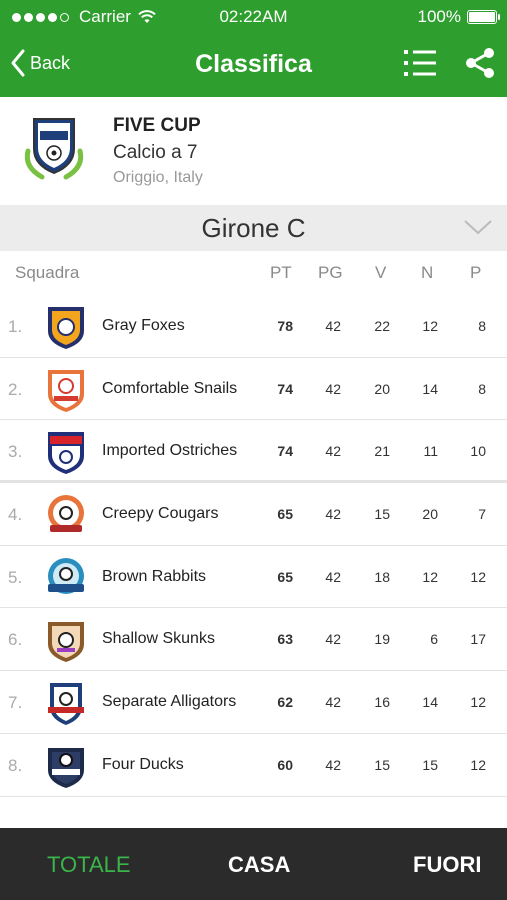  I want to click on team-name: Gray Foxes, so click(143, 325).